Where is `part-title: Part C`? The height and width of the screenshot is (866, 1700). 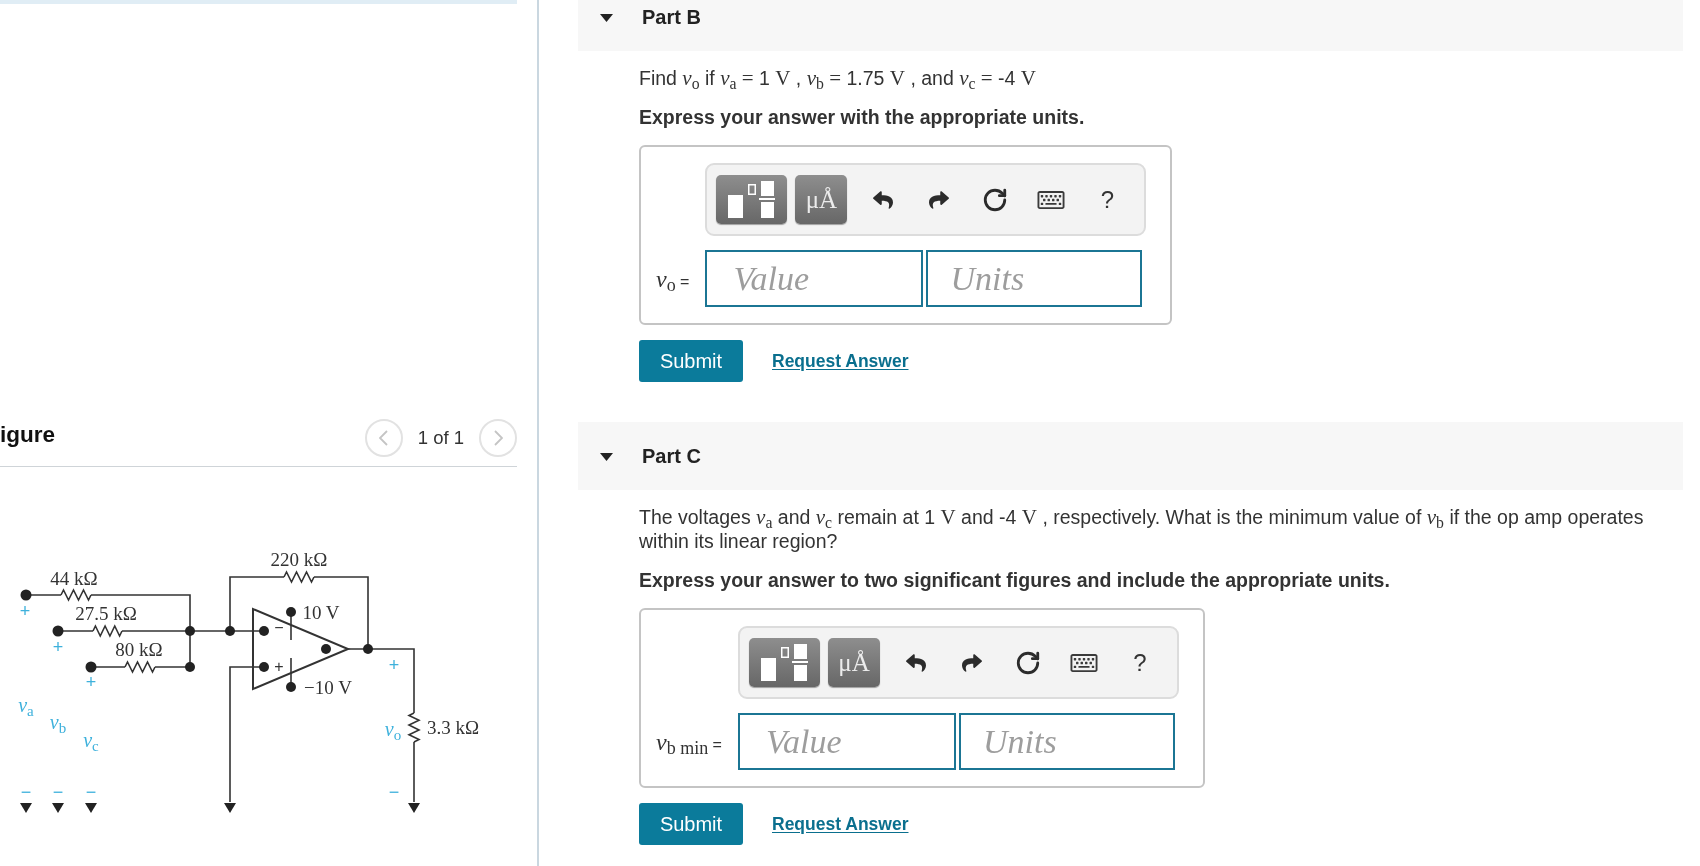 part-title: Part C is located at coordinates (671, 456).